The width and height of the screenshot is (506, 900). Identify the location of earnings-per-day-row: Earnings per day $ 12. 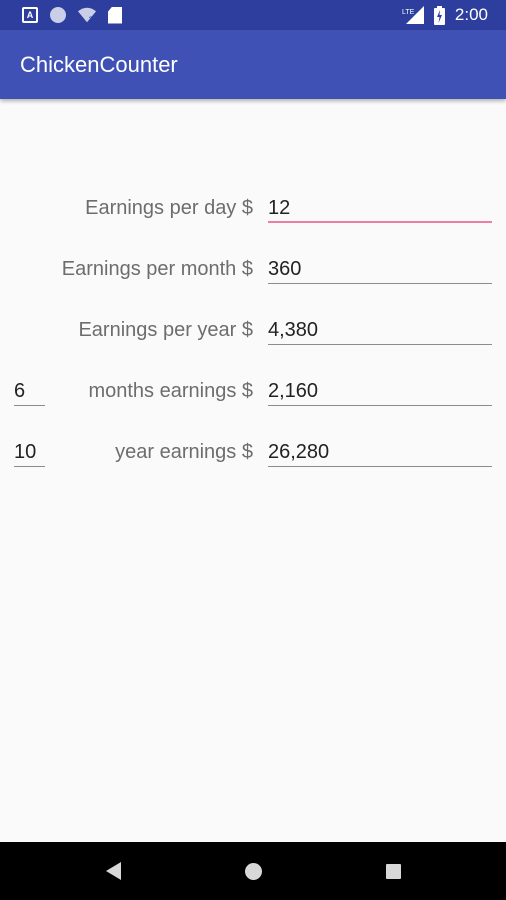
(253, 209).